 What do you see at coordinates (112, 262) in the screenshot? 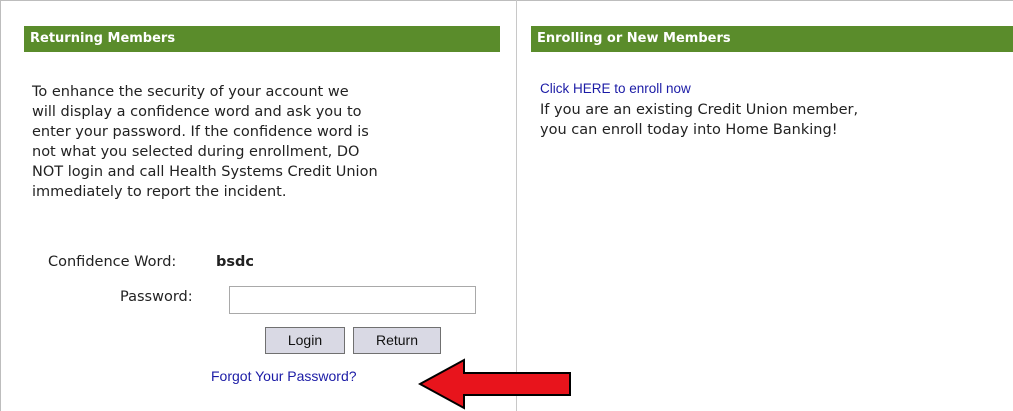
I see `confidence-word-label: Confidence Word:` at bounding box center [112, 262].